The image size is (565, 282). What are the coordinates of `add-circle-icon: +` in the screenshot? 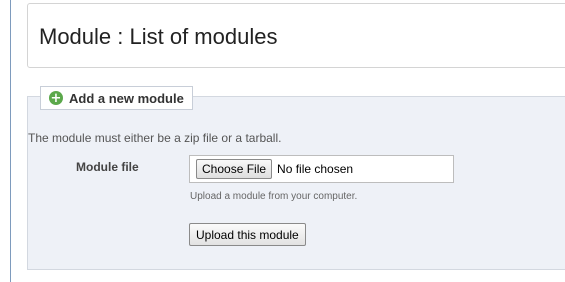 It's located at (56, 98).